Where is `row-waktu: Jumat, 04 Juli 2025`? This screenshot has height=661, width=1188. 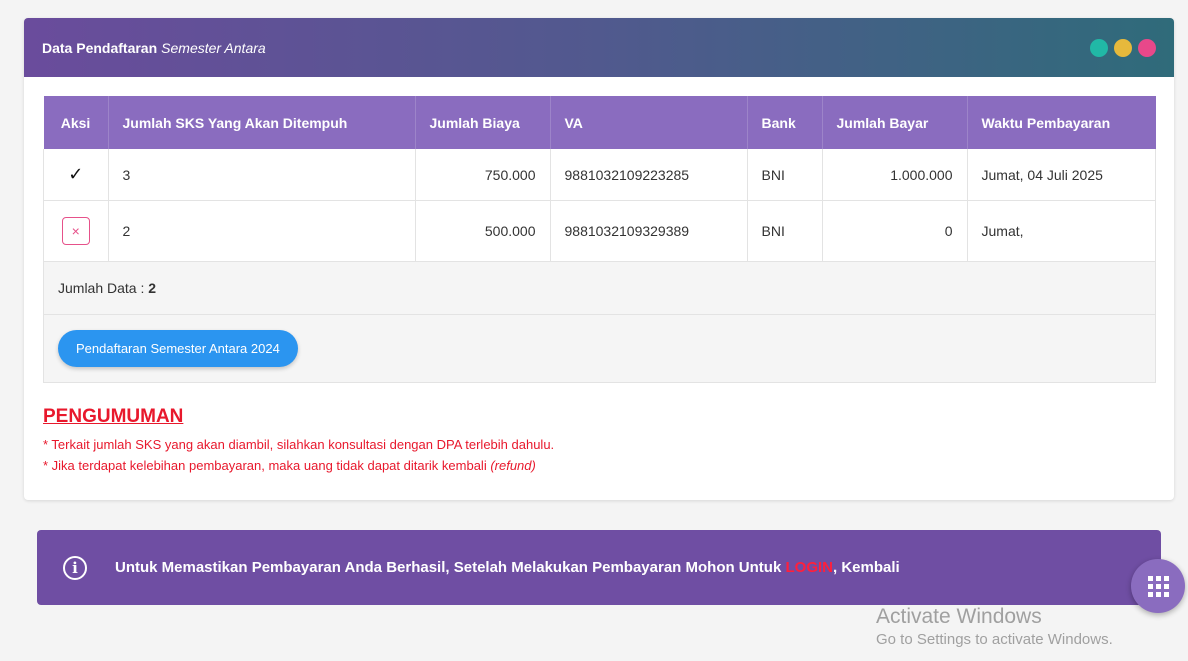
row-waktu: Jumat, 04 Juli 2025 is located at coordinates (1061, 175).